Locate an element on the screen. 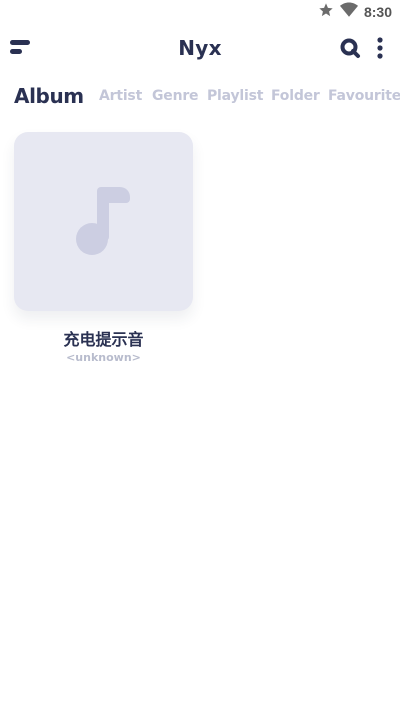 The height and width of the screenshot is (711, 400). star-icon is located at coordinates (326, 12).